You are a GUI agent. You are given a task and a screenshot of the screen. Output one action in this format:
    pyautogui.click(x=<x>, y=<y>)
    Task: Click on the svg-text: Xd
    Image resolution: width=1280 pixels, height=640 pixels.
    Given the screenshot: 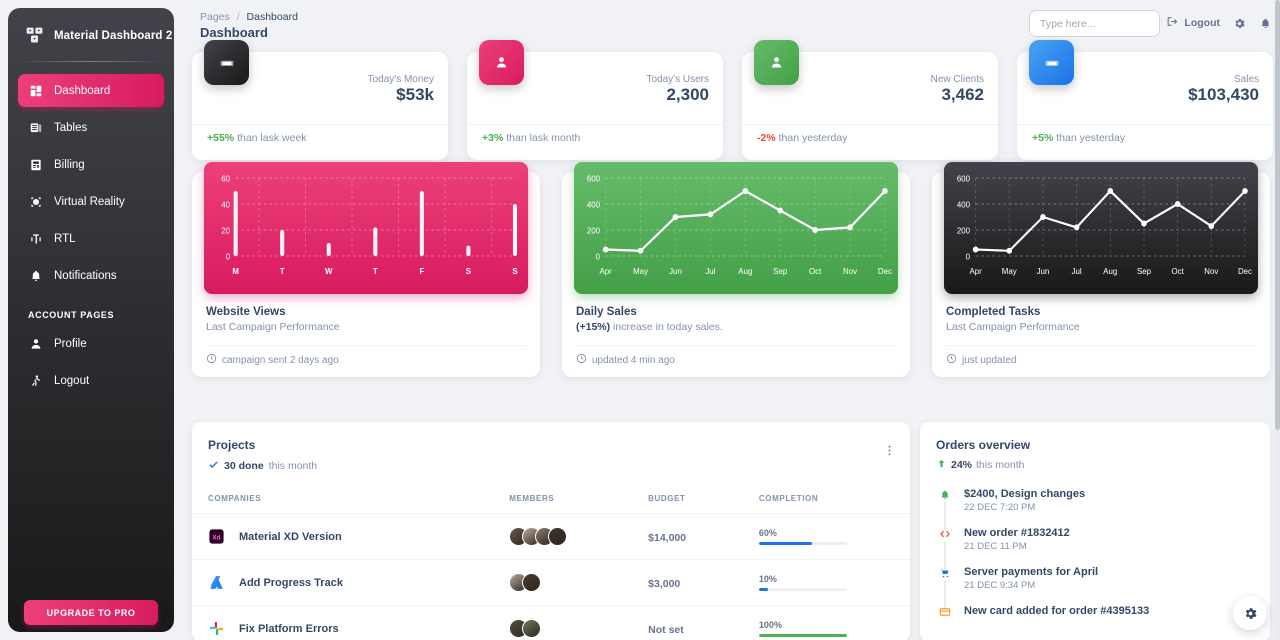 What is the action you would take?
    pyautogui.click(x=216, y=537)
    